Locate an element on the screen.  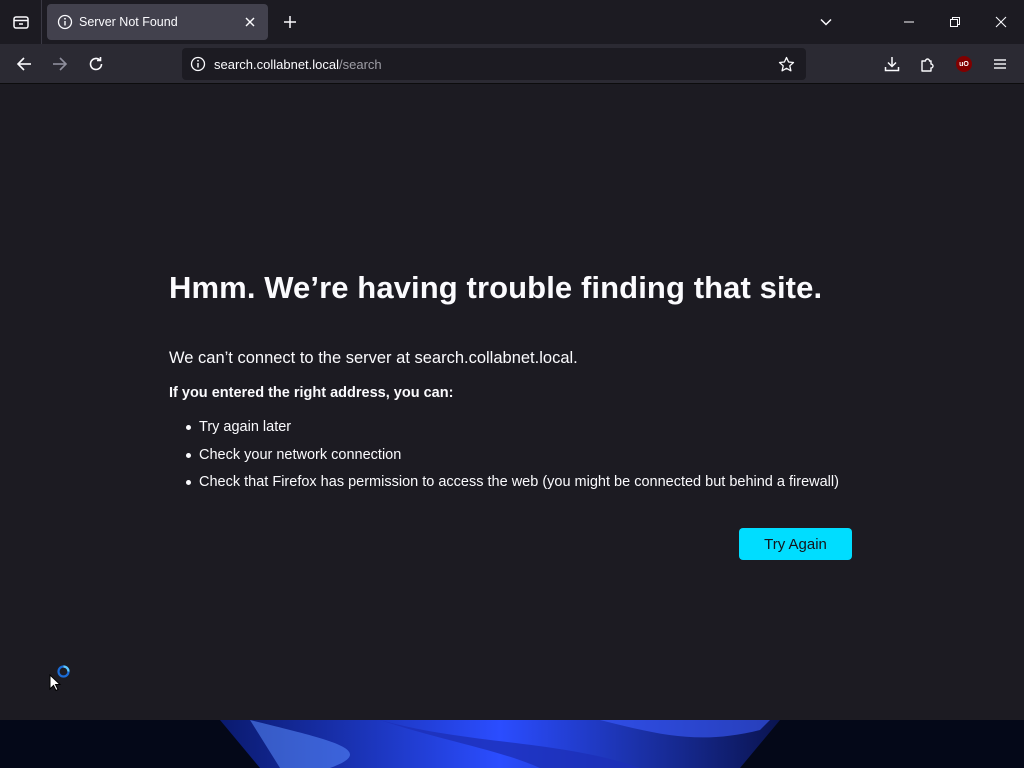
tab-overview-button is located at coordinates (21, 22).